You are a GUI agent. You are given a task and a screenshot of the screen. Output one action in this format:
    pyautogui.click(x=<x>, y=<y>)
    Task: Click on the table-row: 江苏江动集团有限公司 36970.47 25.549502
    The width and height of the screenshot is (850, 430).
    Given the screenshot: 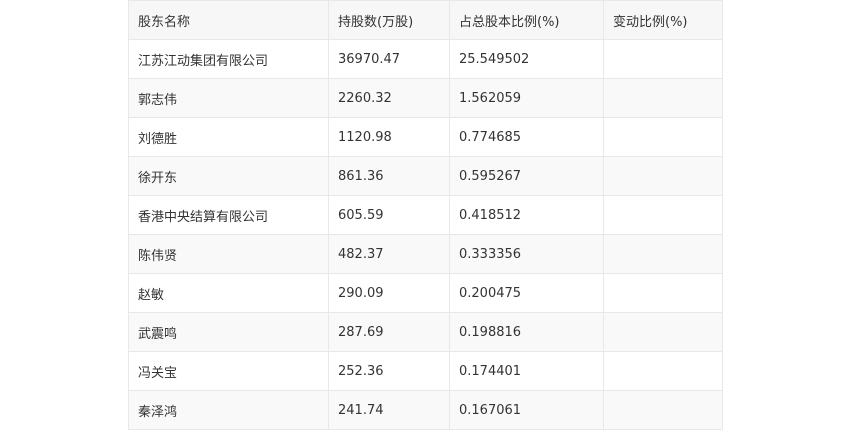 What is the action you would take?
    pyautogui.click(x=425, y=59)
    